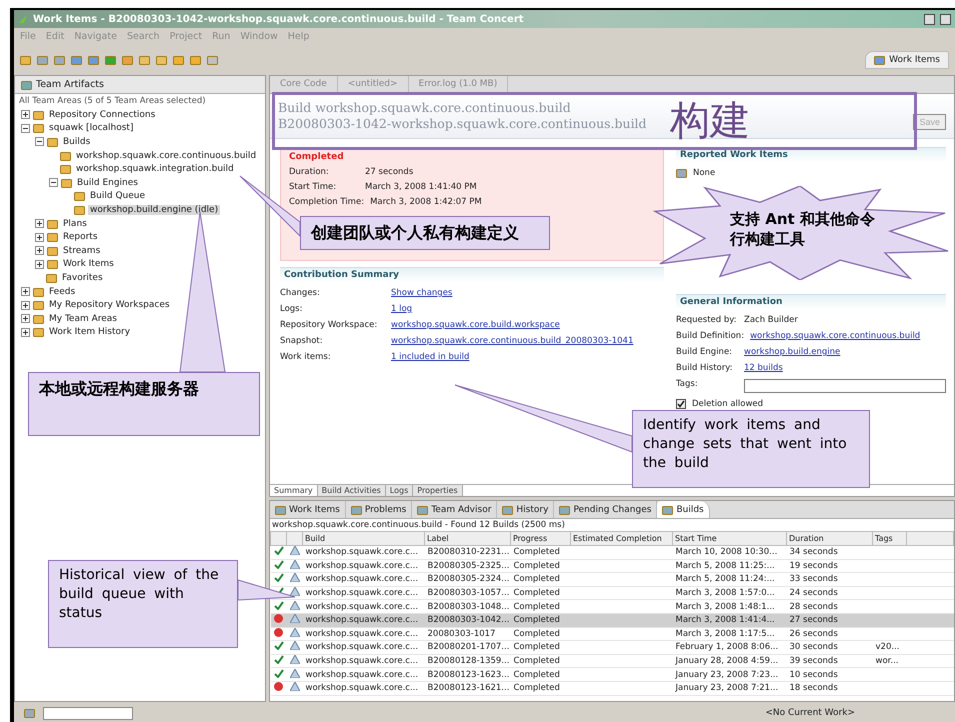 The height and width of the screenshot is (722, 955). Describe the element at coordinates (379, 509) in the screenshot. I see `view-tab: Problems` at that location.